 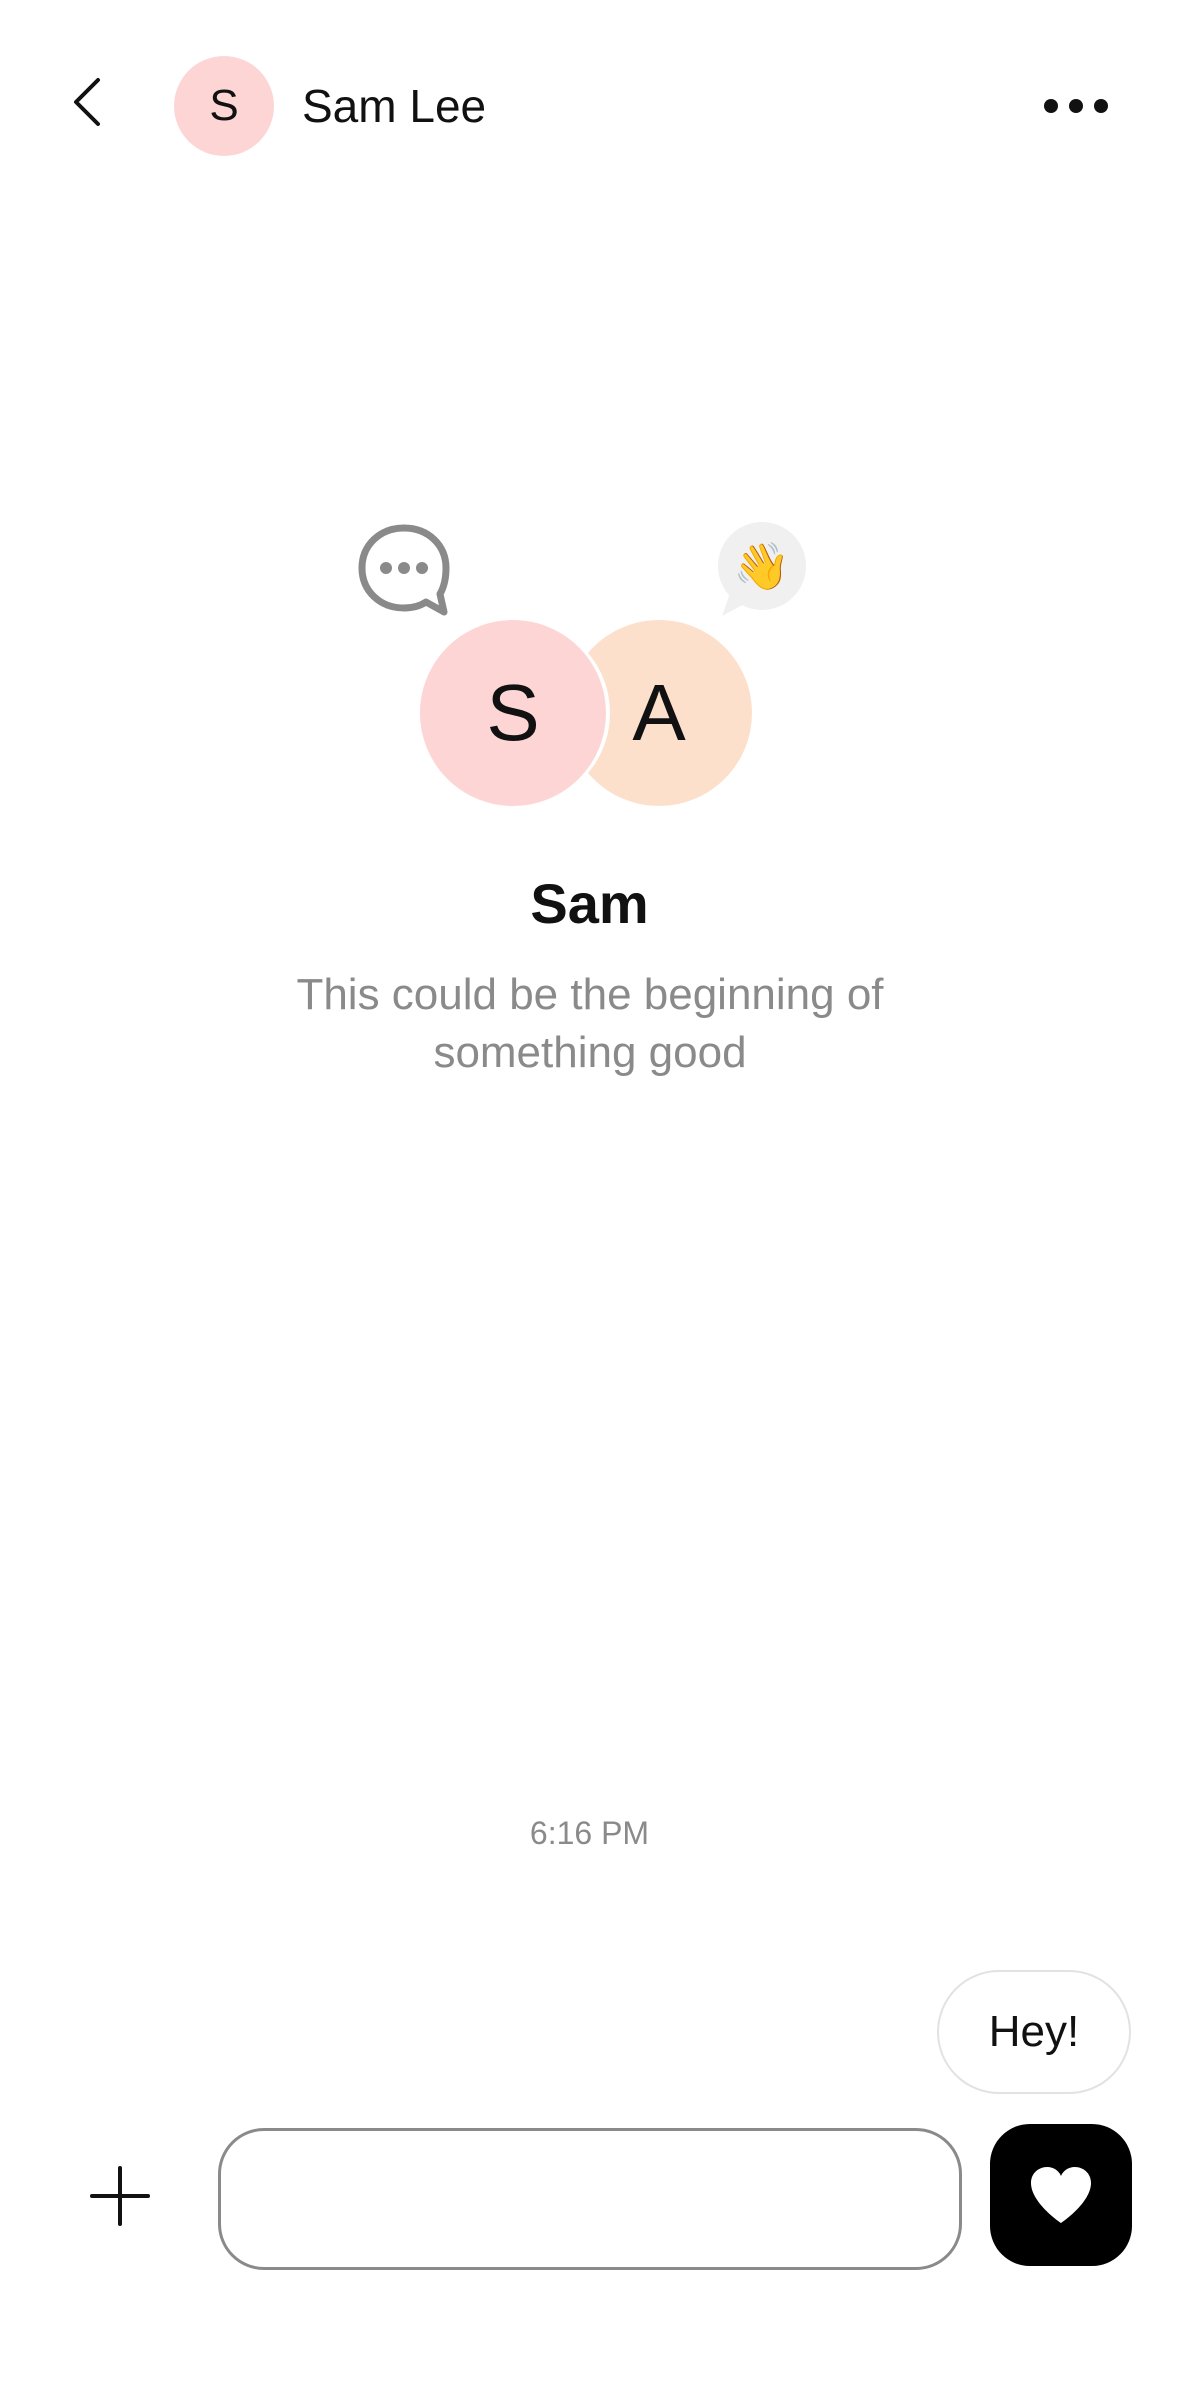 I want to click on more-options-button, so click(x=1076, y=106).